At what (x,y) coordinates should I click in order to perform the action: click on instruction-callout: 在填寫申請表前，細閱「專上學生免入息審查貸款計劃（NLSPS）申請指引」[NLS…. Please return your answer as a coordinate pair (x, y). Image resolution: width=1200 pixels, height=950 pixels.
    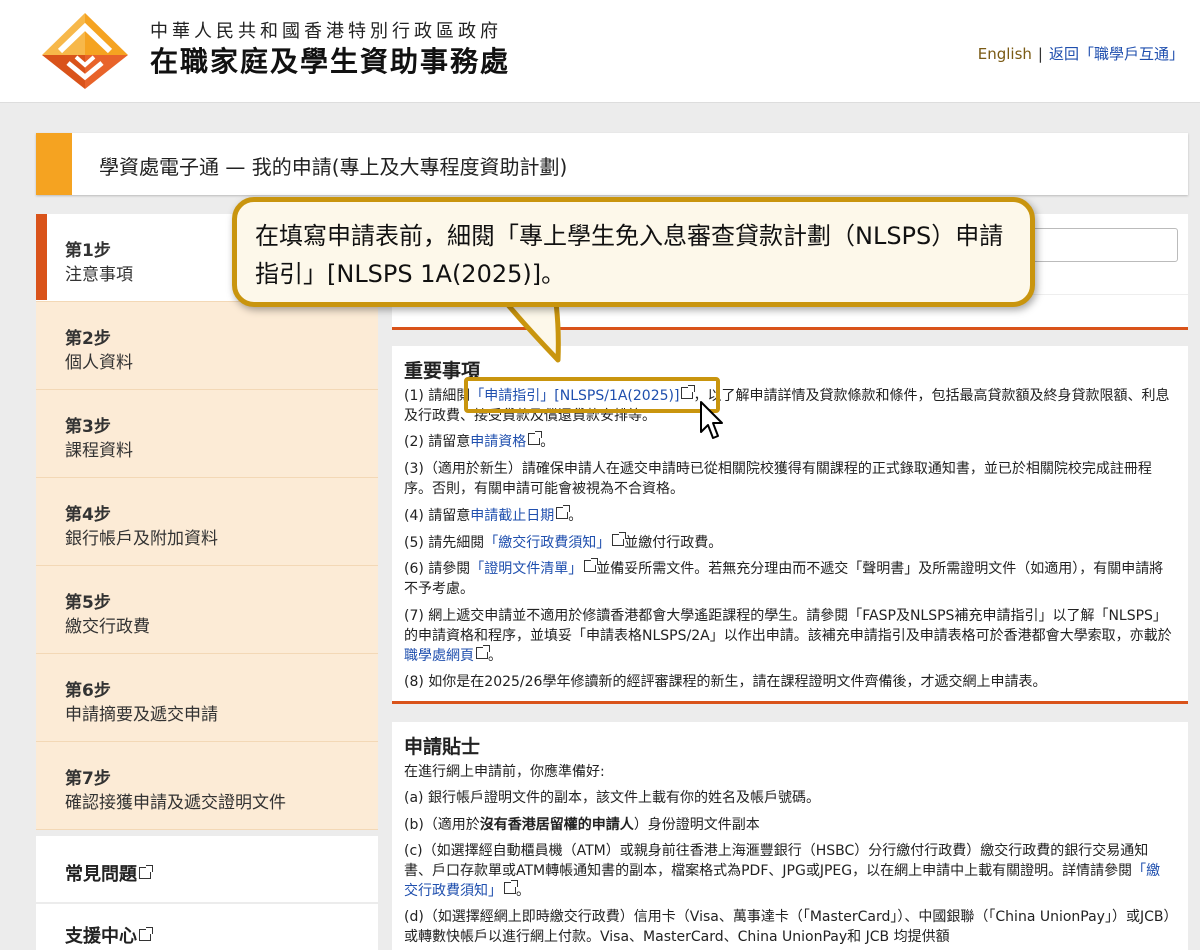
    Looking at the image, I should click on (633, 252).